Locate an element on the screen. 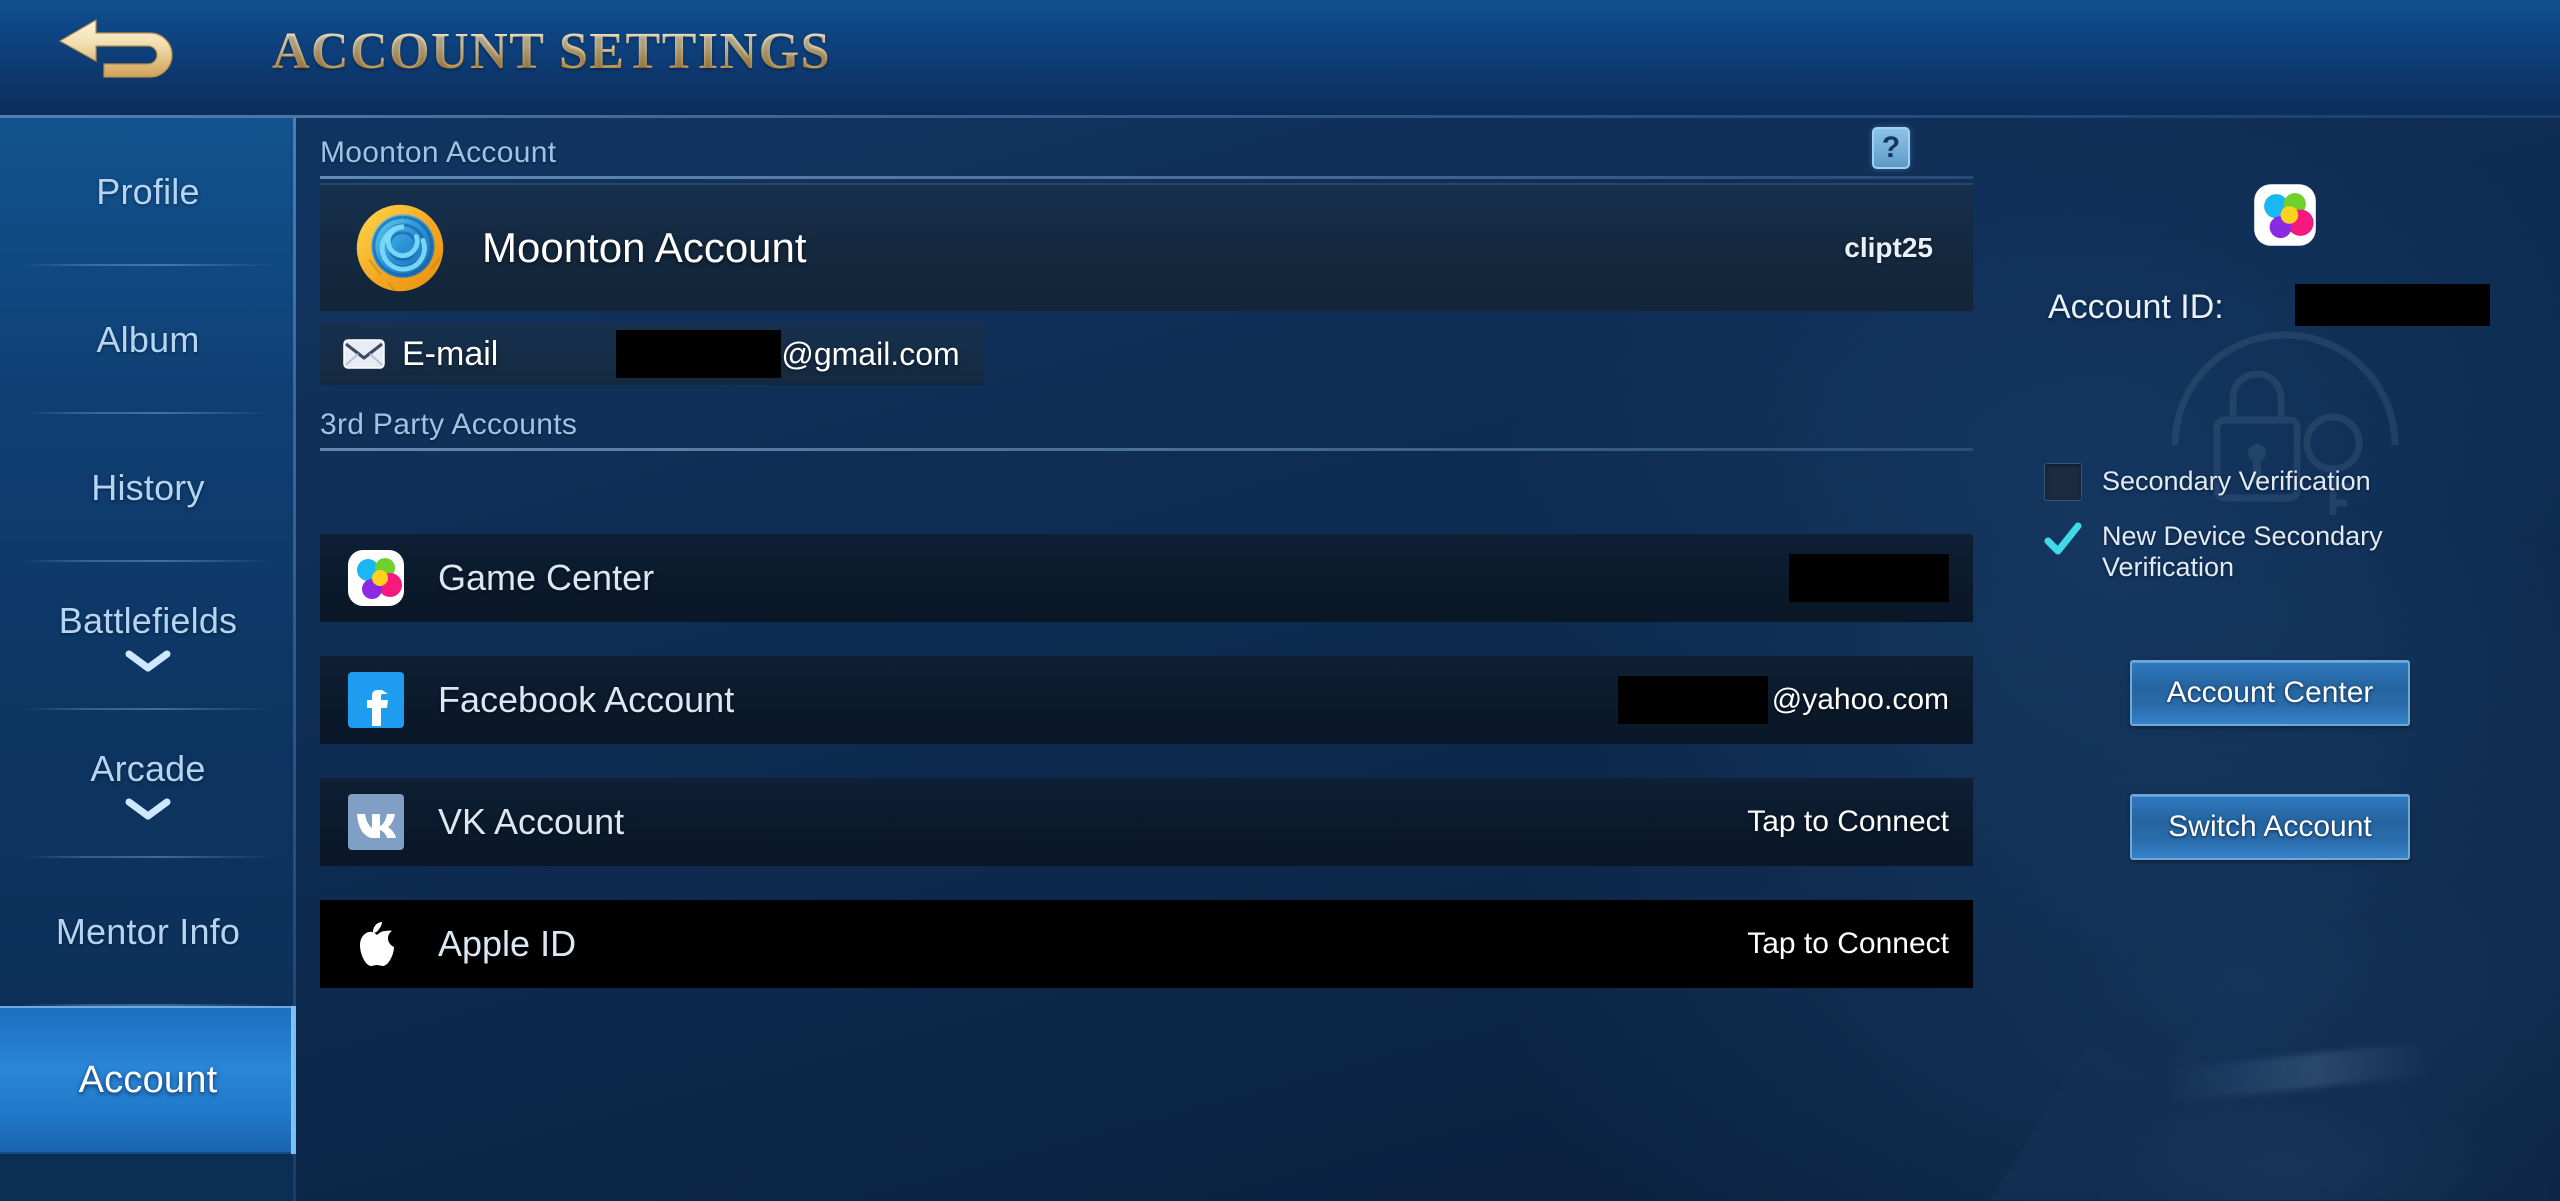 This screenshot has height=1201, width=2560. secondary-verification-checkbox-row: Secondary Verification is located at coordinates (2284, 482).